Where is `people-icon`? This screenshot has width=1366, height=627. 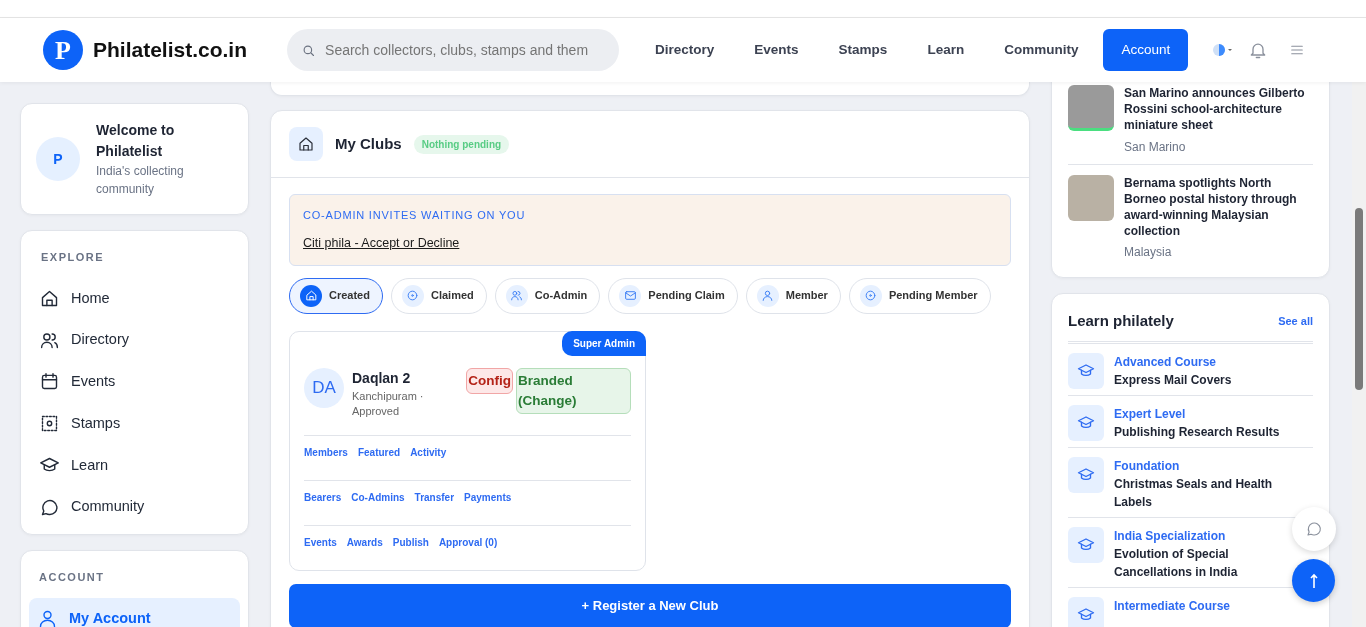 people-icon is located at coordinates (517, 295).